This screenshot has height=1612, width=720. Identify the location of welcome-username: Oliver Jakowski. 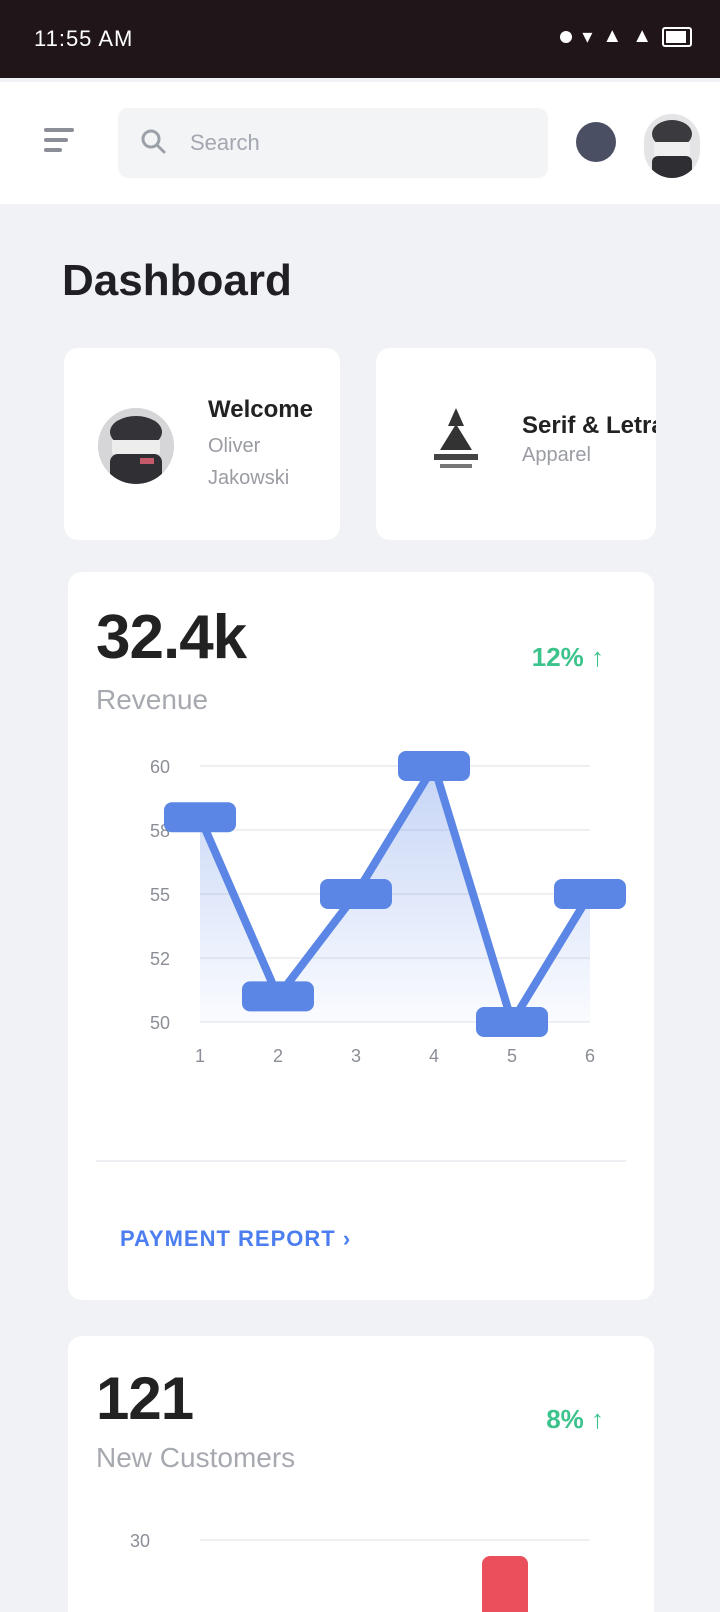
(249, 462).